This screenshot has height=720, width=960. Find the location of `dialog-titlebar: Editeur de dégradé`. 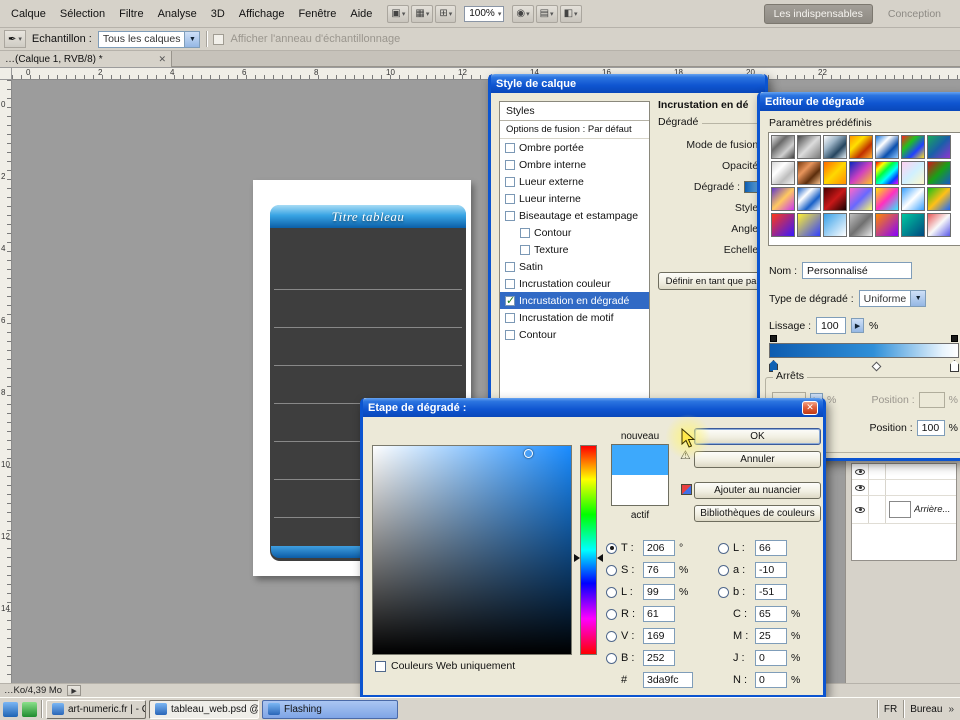

dialog-titlebar: Editeur de dégradé is located at coordinates (860, 101).